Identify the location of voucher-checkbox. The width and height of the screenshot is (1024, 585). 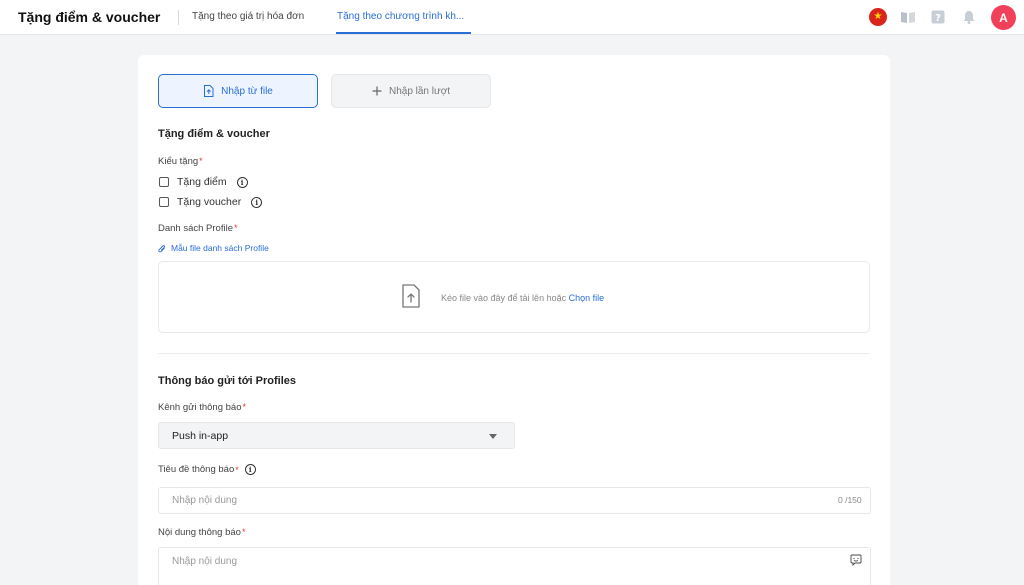
(164, 202).